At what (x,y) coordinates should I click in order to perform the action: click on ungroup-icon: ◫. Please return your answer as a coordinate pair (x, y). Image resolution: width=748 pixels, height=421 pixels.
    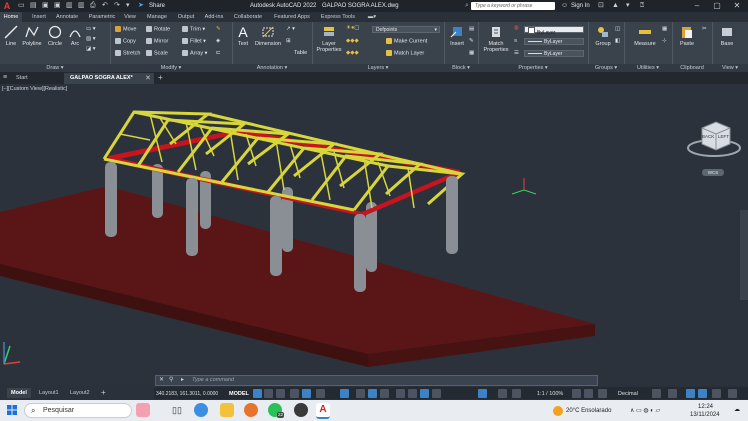
    Looking at the image, I should click on (617, 29).